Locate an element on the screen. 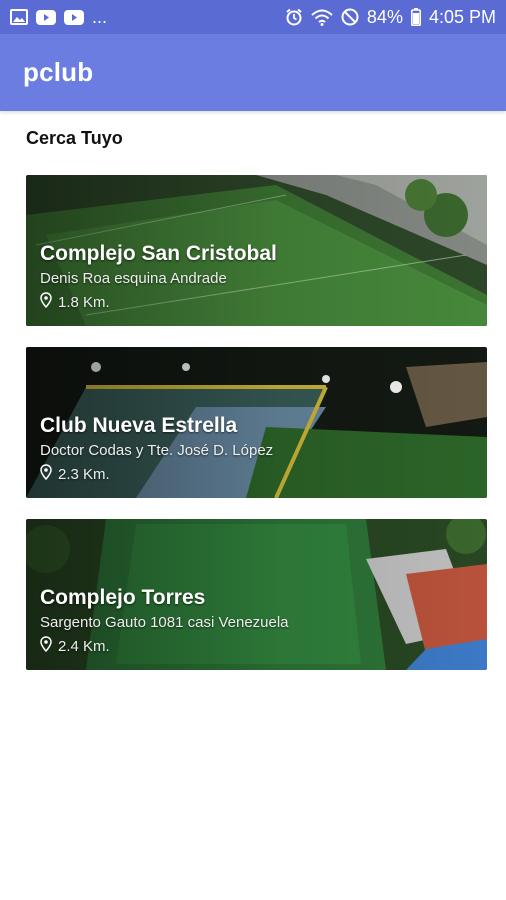  venue-distance: 2.4 Km. is located at coordinates (164, 646).